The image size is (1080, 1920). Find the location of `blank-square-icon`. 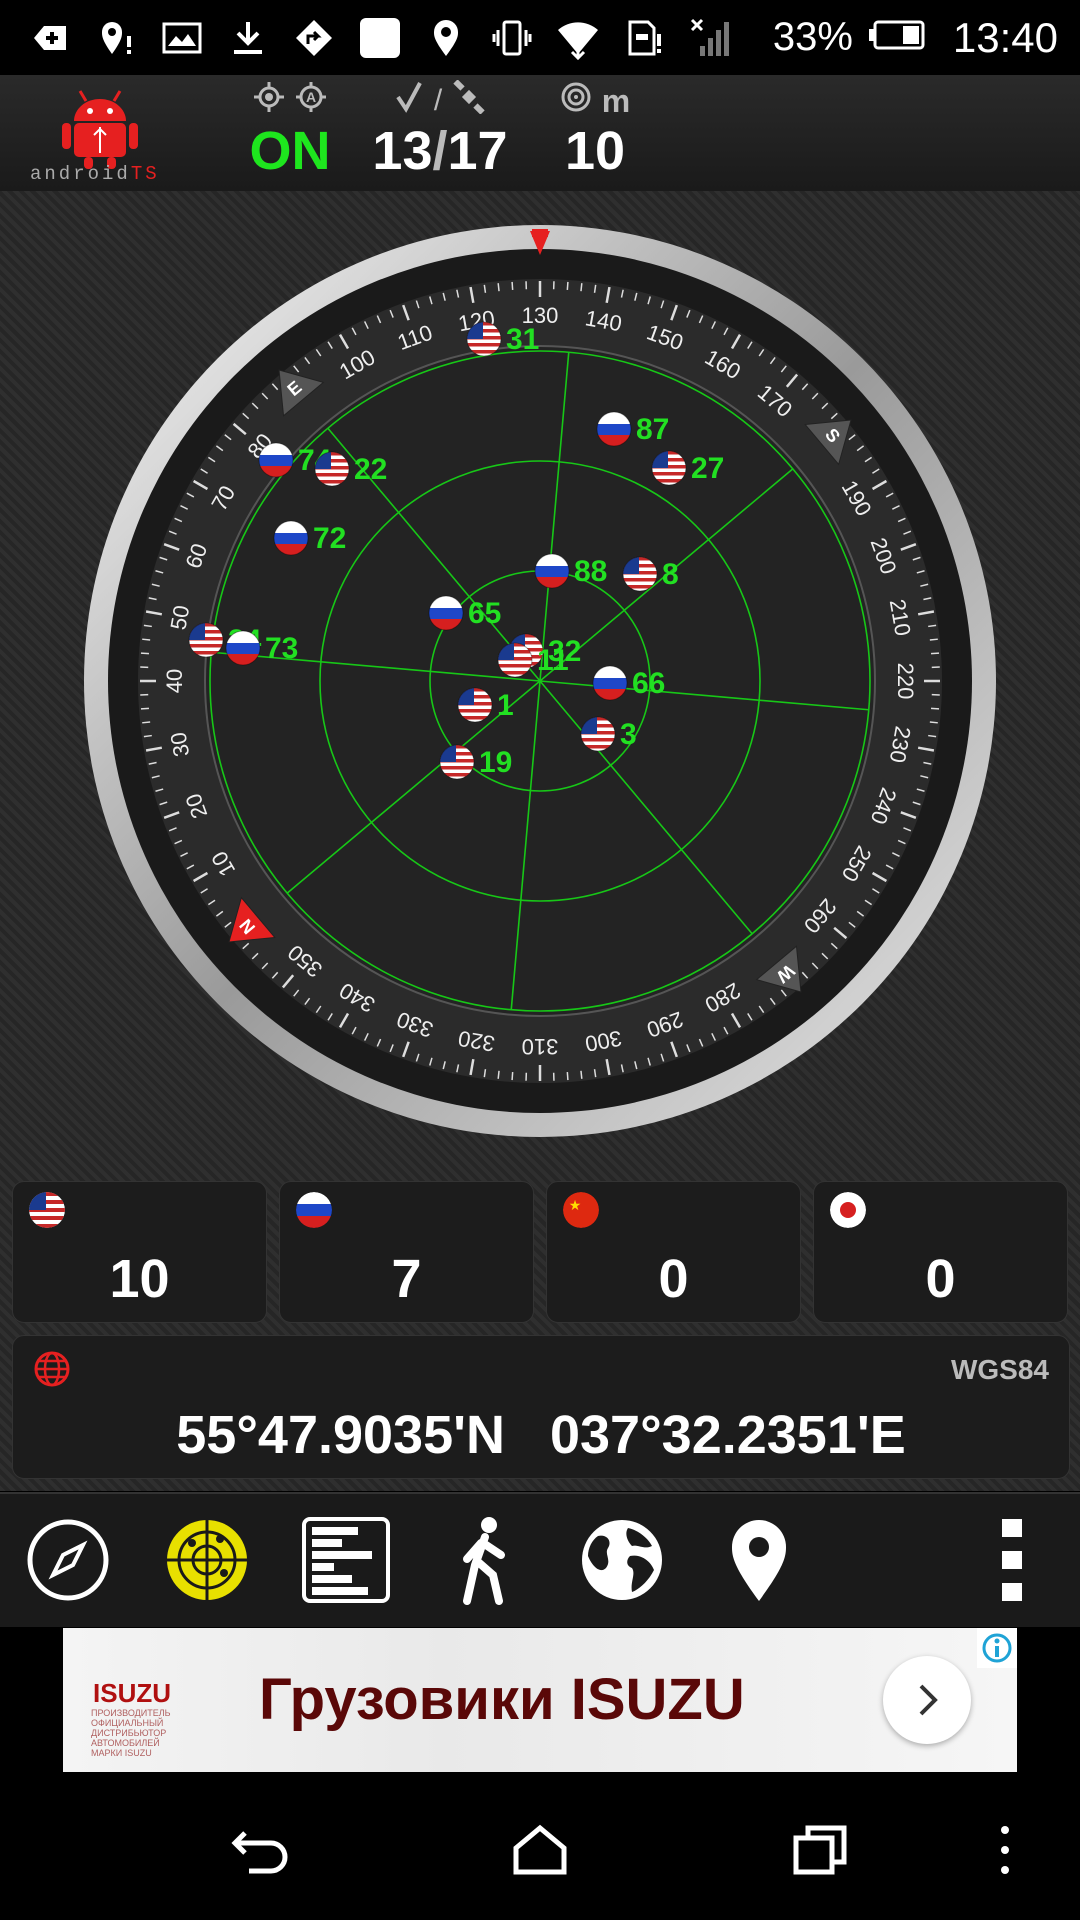

blank-square-icon is located at coordinates (380, 38).